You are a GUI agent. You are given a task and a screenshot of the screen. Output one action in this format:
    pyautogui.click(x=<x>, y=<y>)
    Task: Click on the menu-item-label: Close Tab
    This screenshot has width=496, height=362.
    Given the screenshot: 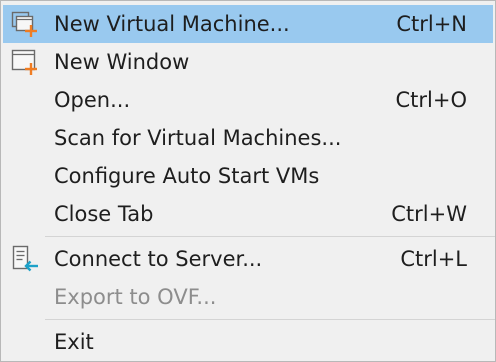 What is the action you would take?
    pyautogui.click(x=104, y=214)
    